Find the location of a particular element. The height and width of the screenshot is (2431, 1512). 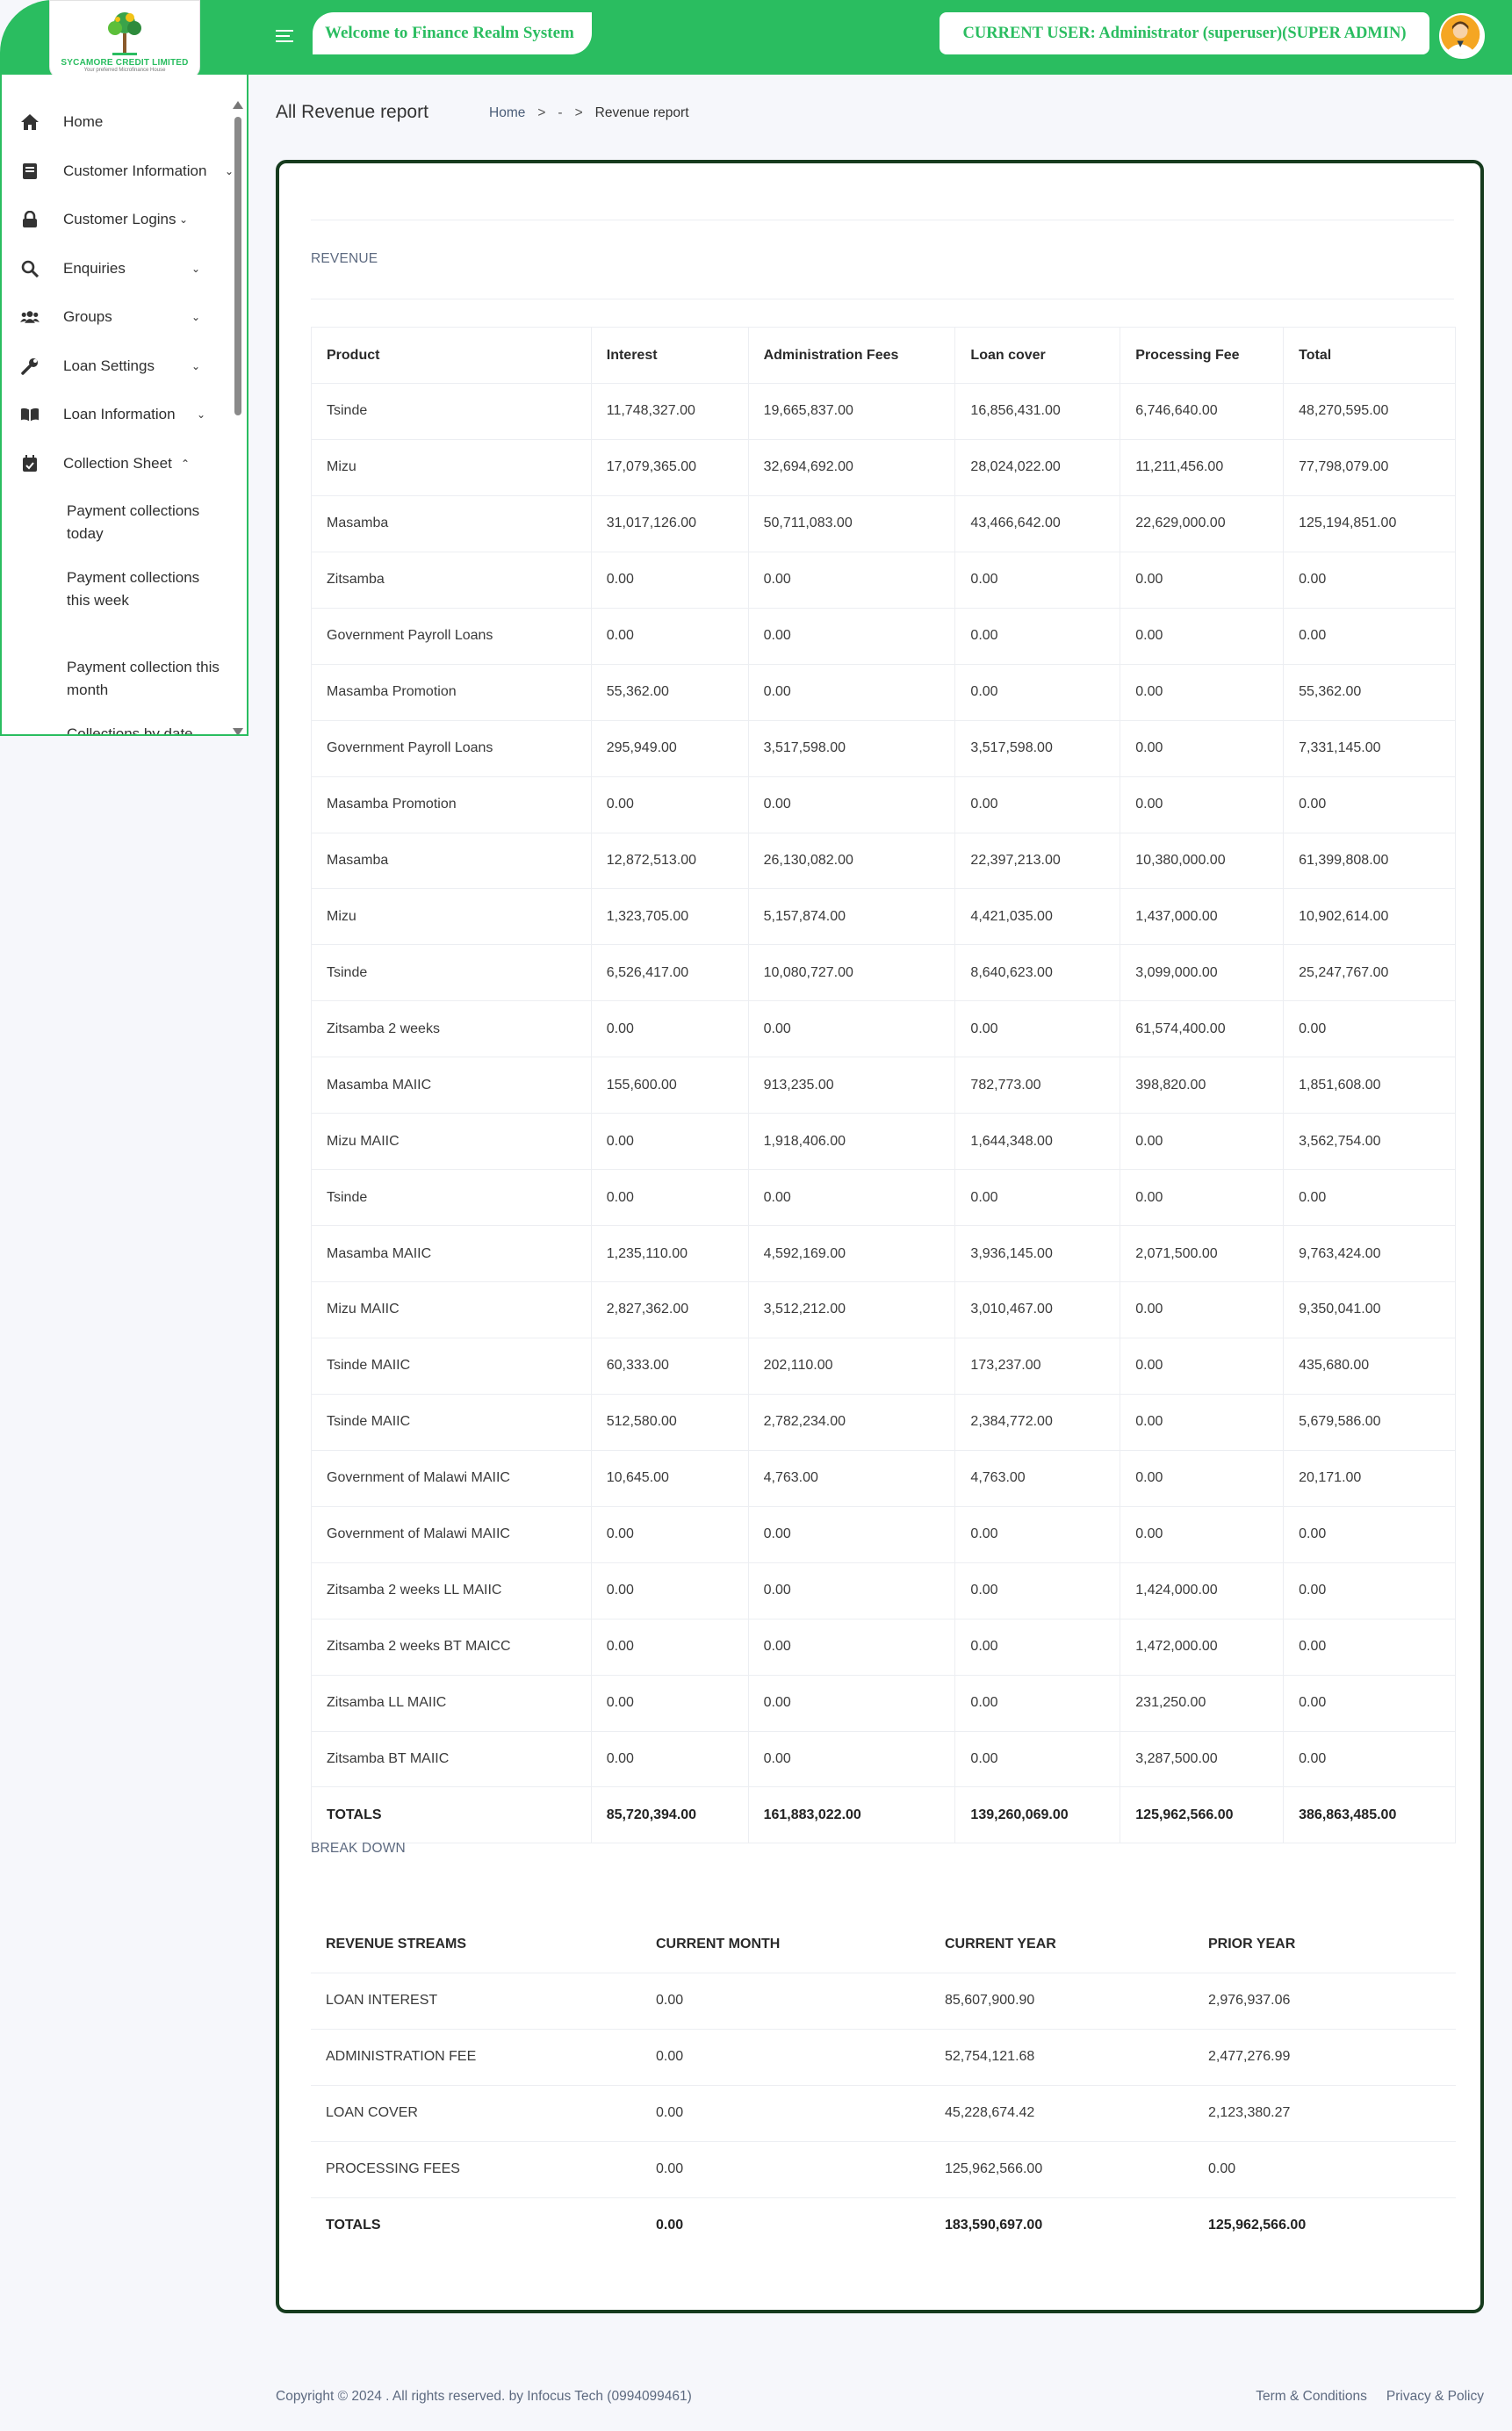

column-header: REVENUE STREAMS is located at coordinates (476, 1944).